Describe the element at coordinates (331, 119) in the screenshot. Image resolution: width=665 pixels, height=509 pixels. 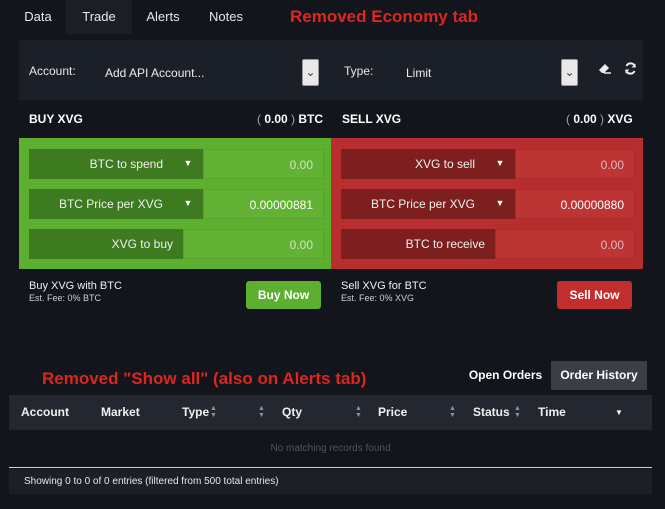
I see `trade-header-band` at that location.